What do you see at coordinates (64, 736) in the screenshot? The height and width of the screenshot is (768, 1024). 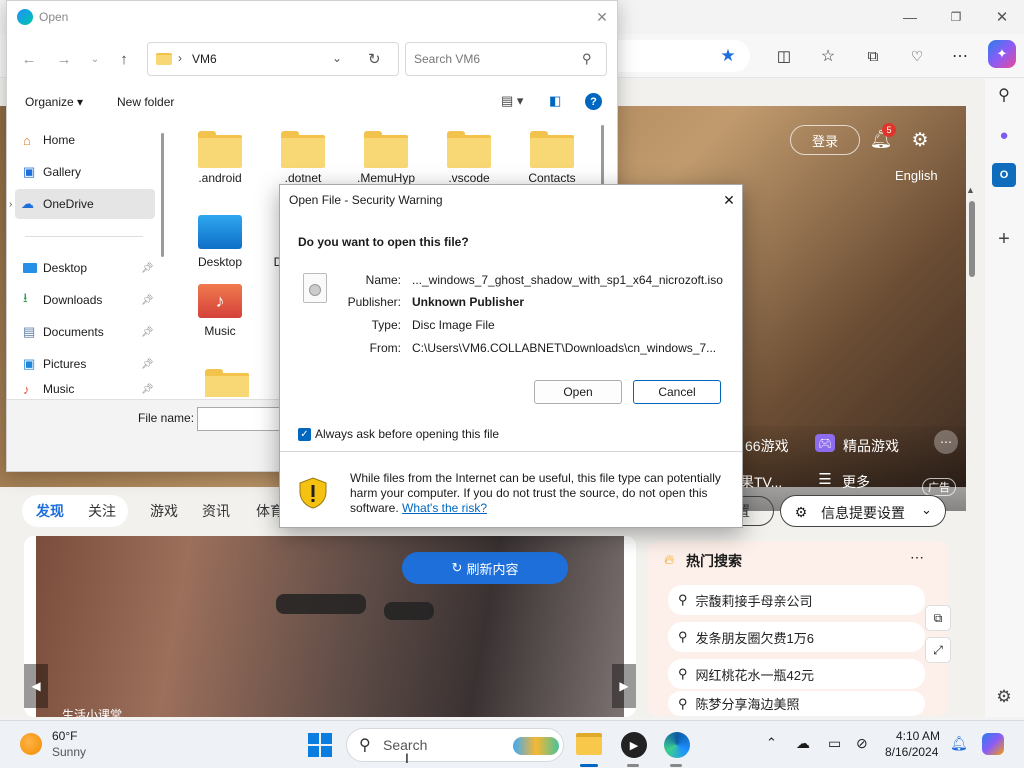 I see `temperature: 60°F` at bounding box center [64, 736].